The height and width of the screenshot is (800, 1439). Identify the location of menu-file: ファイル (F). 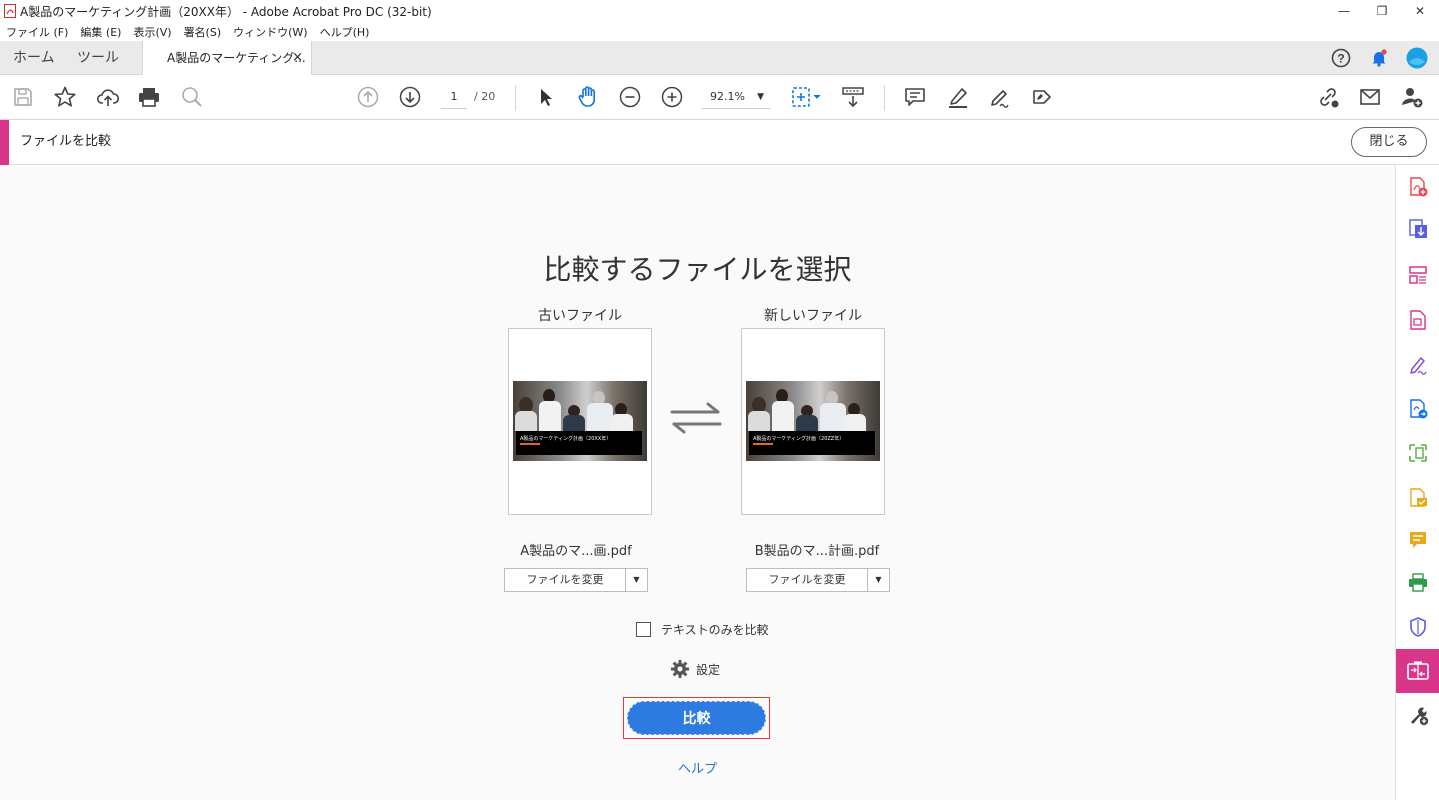
(37, 32).